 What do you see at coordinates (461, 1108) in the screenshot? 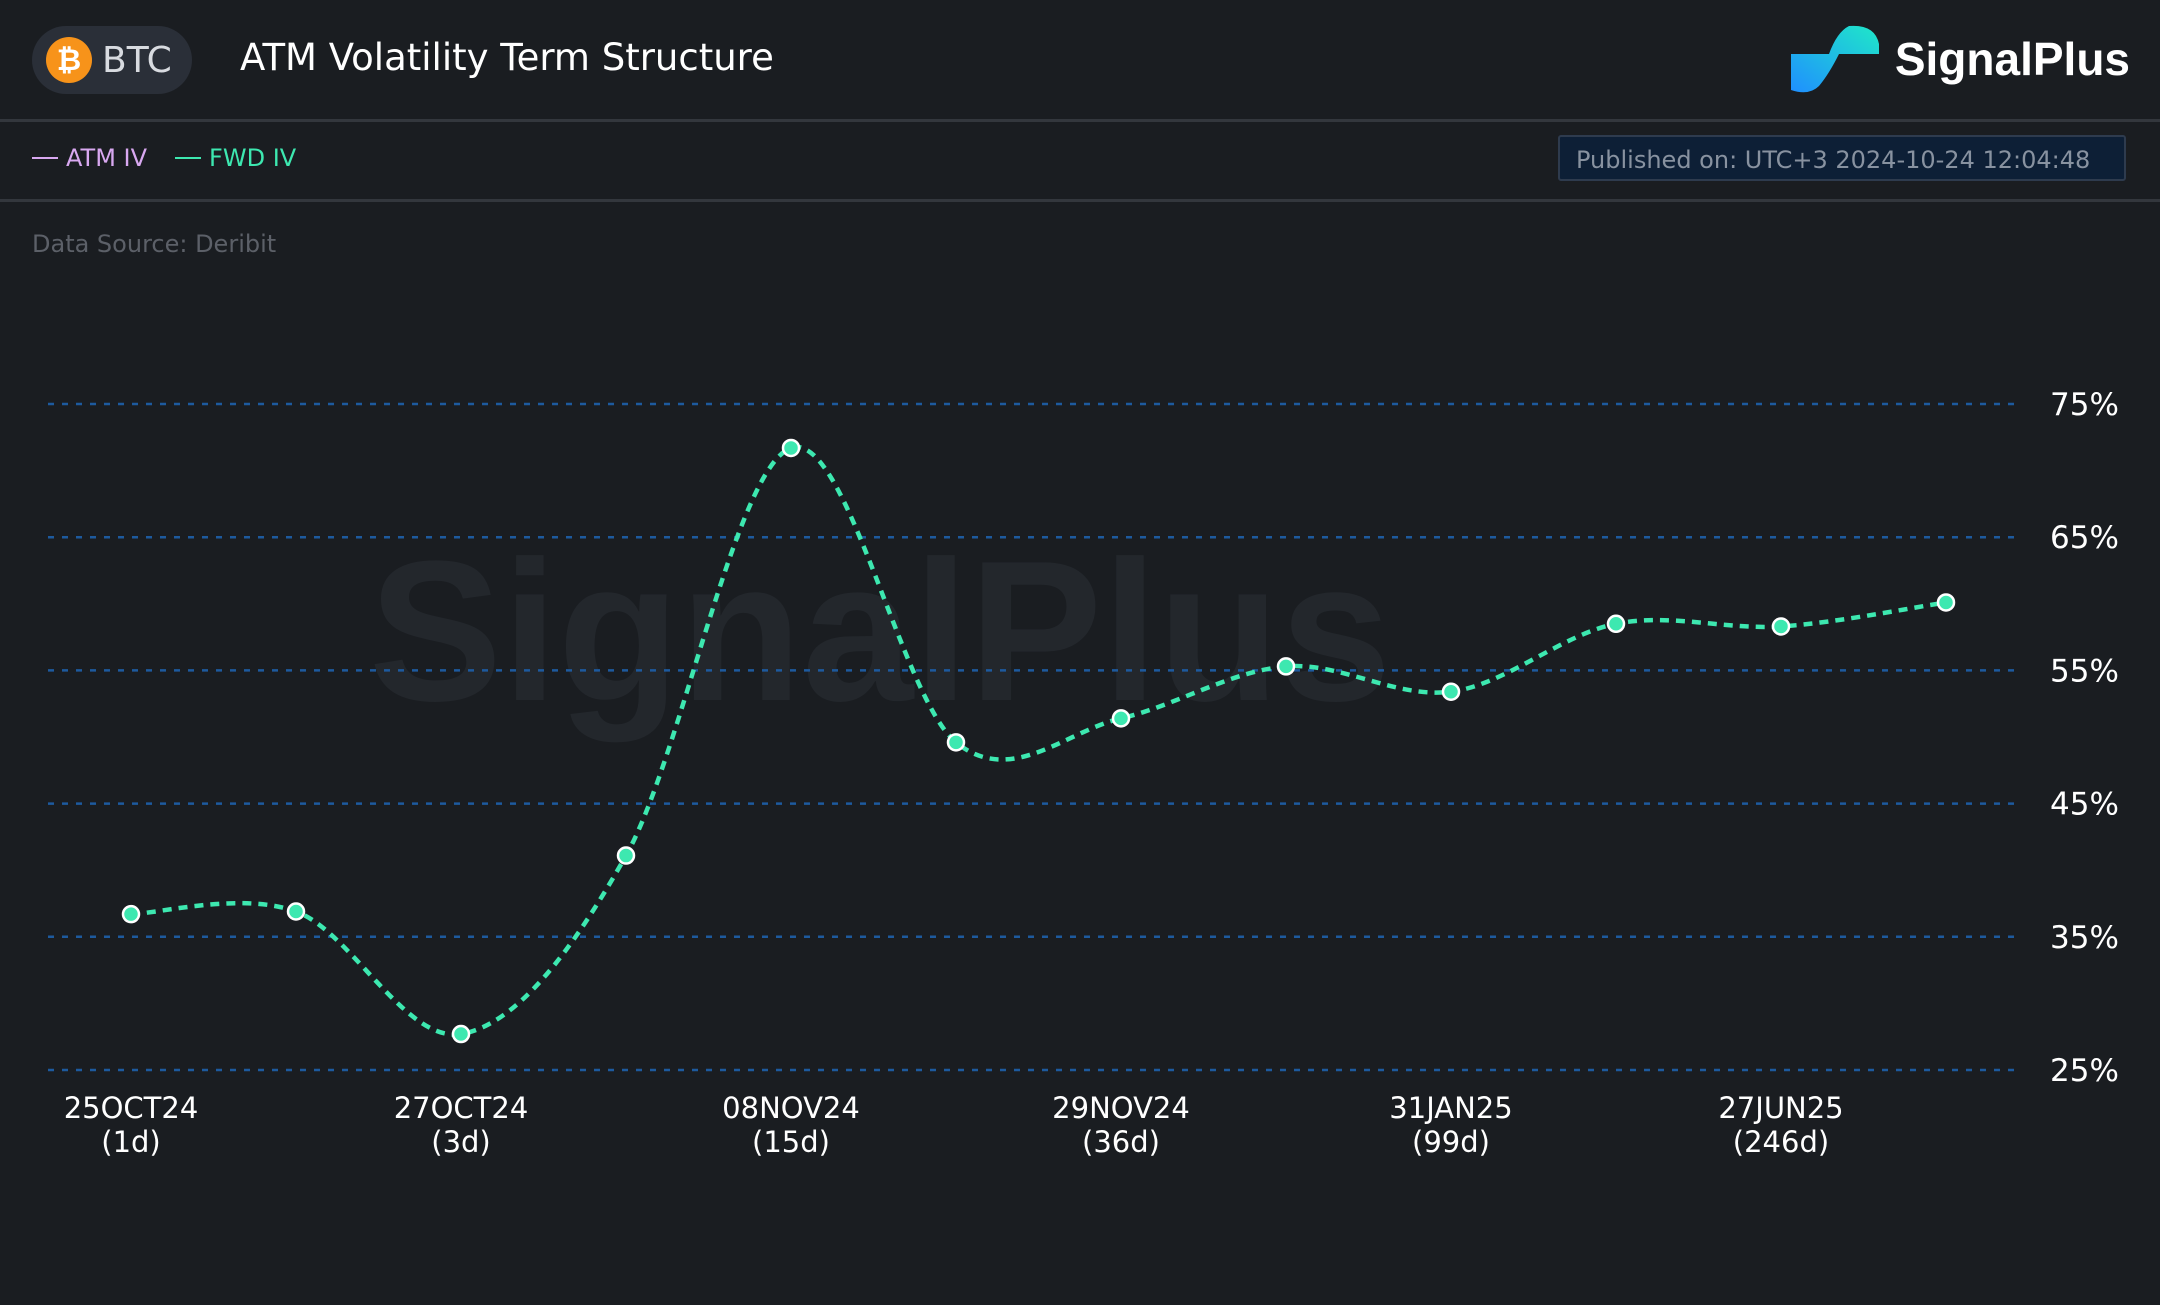
I see `x-tick-label: 27OCT24` at bounding box center [461, 1108].